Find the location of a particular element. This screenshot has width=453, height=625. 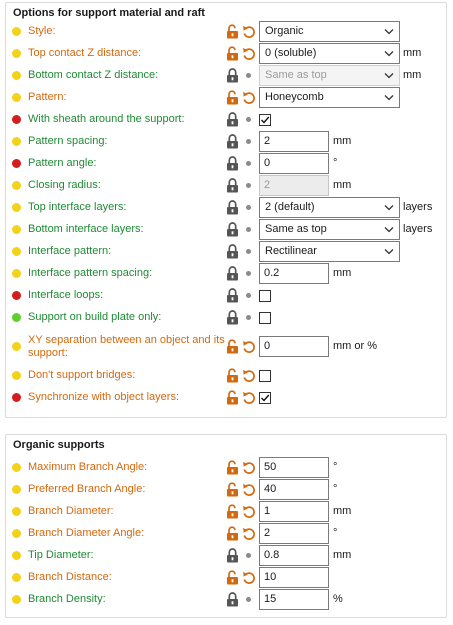

closing-radius-input: 2 is located at coordinates (294, 185).